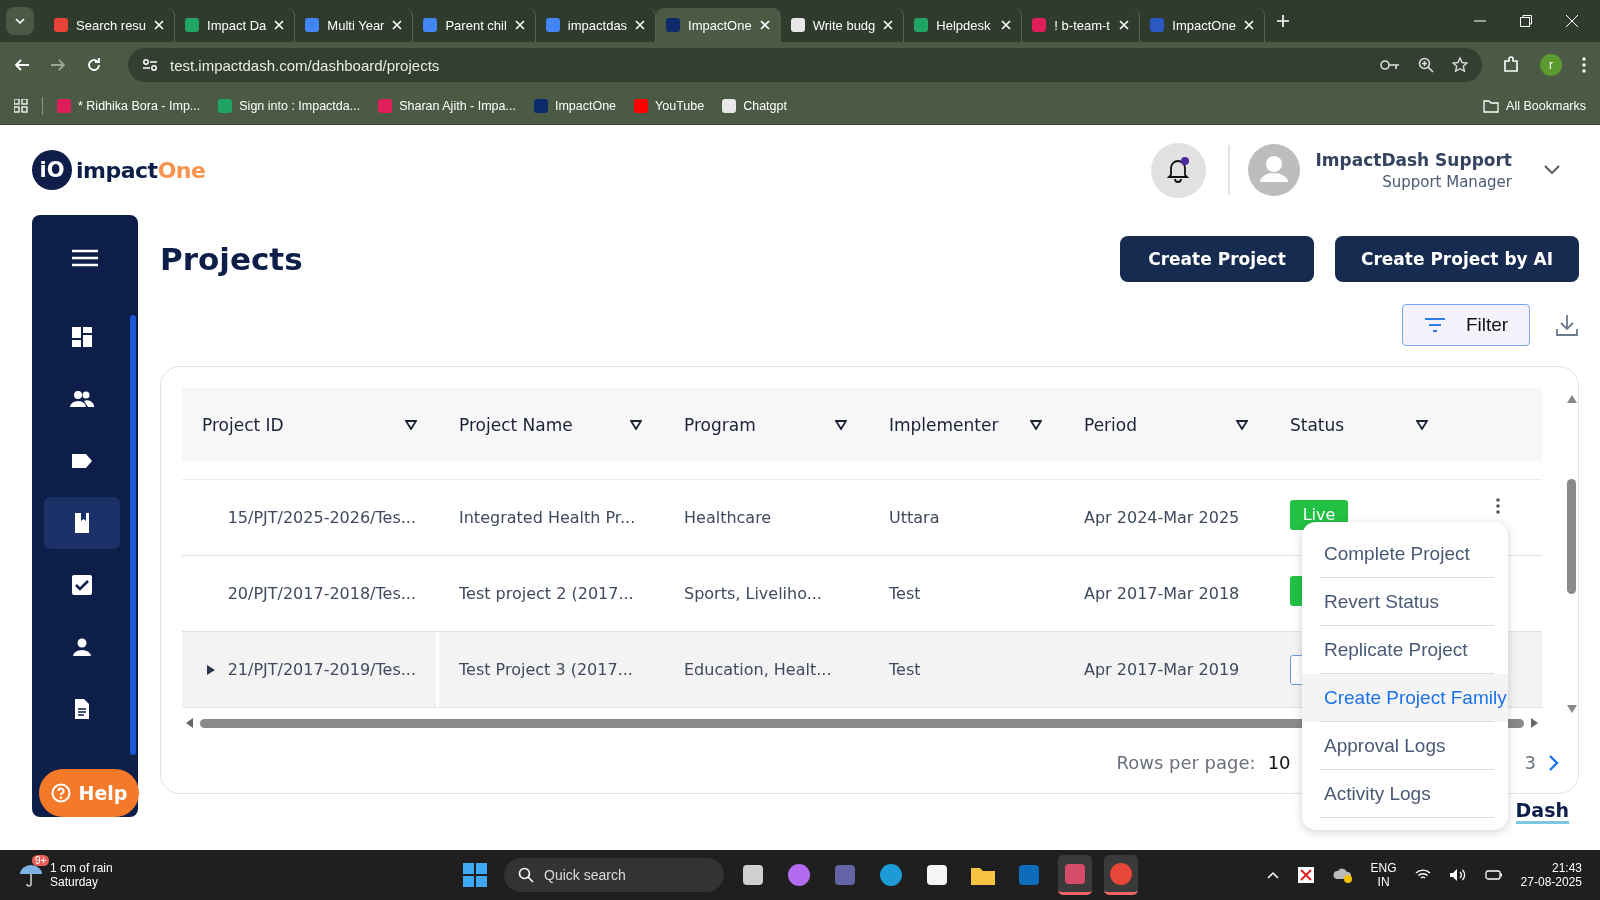  What do you see at coordinates (1186, 762) in the screenshot?
I see `rows-per-page-label: Rows per page:` at bounding box center [1186, 762].